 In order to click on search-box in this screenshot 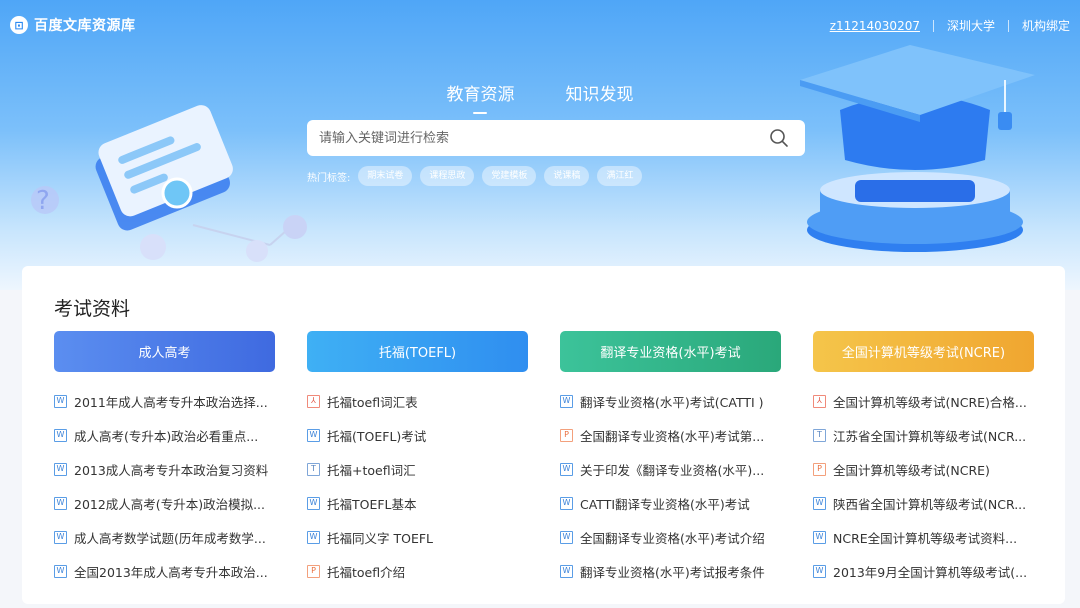, I will do `click(556, 138)`.